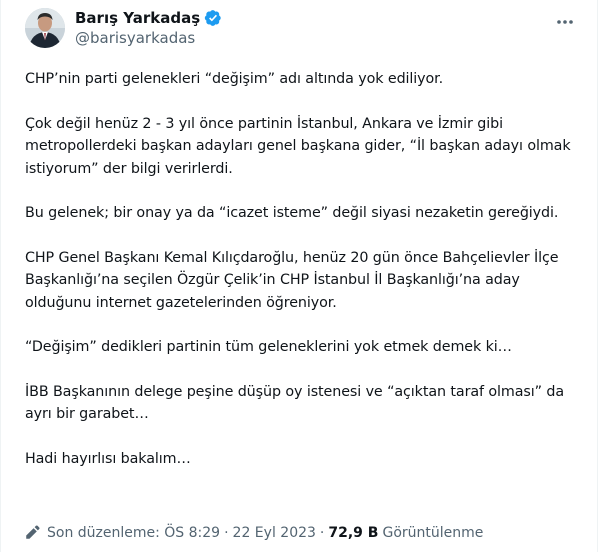 This screenshot has height=552, width=600. What do you see at coordinates (148, 38) in the screenshot?
I see `author-handle: @barisyarkadas` at bounding box center [148, 38].